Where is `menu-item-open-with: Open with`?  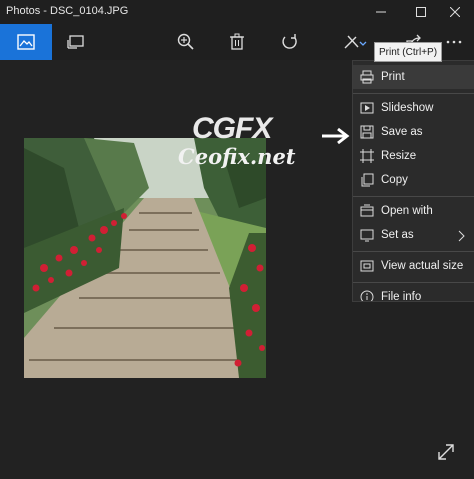 menu-item-open-with: Open with is located at coordinates (413, 211).